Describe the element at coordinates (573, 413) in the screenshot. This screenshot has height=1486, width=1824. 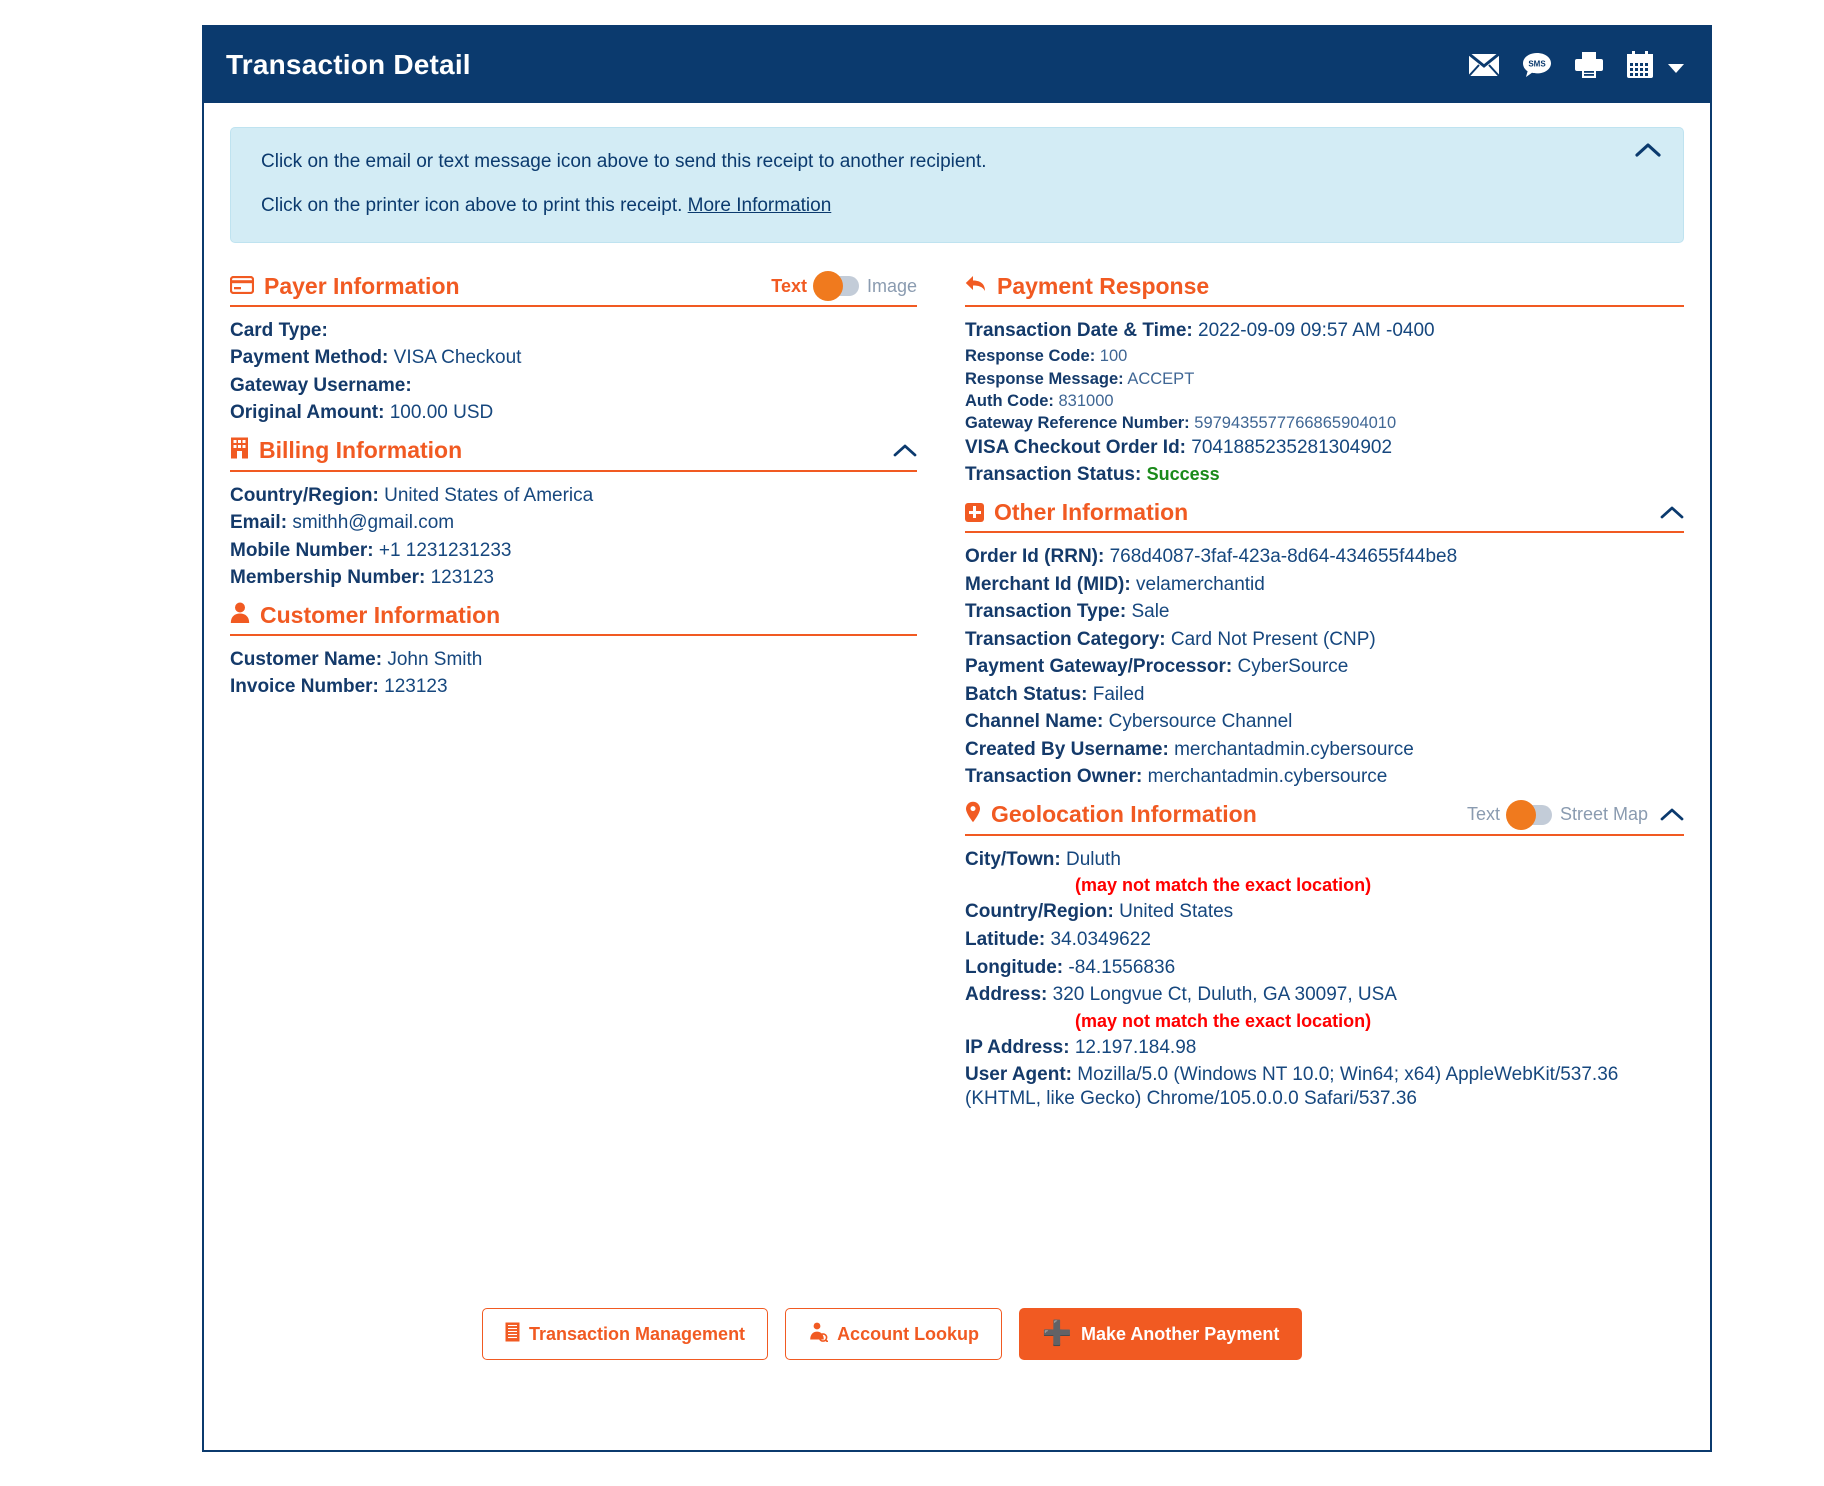
I see `field-row: Original Amount: 100.00 USD` at that location.